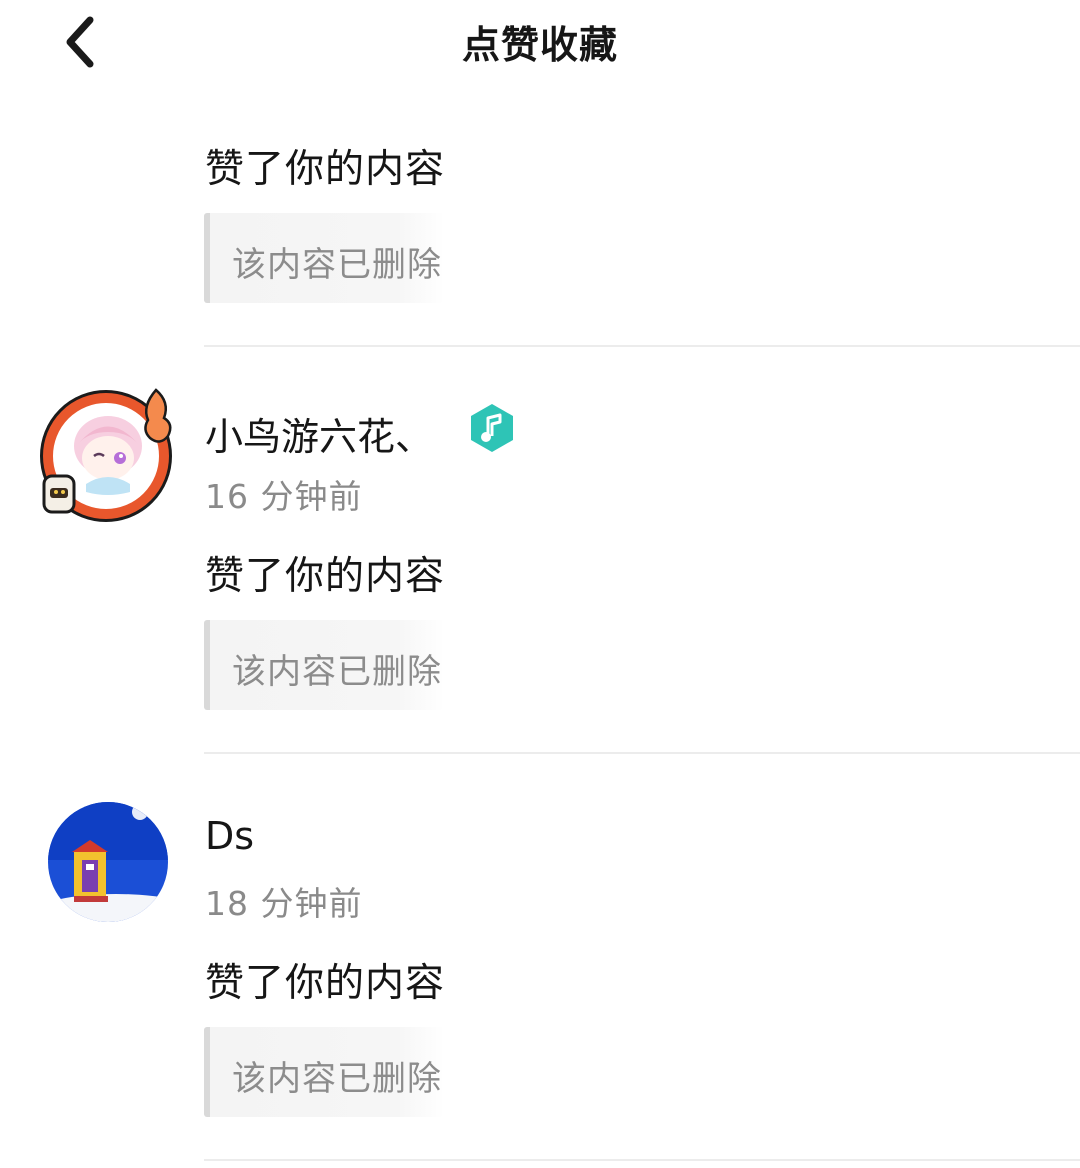 This screenshot has height=1168, width=1080. I want to click on beach-hut-avatar-image, so click(108, 862).